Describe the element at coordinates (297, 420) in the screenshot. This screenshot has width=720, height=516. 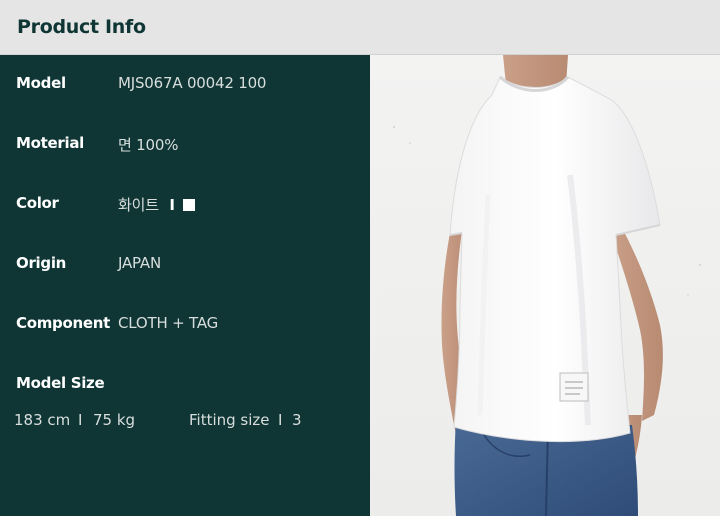
I see `fitting-size-value: 3` at that location.